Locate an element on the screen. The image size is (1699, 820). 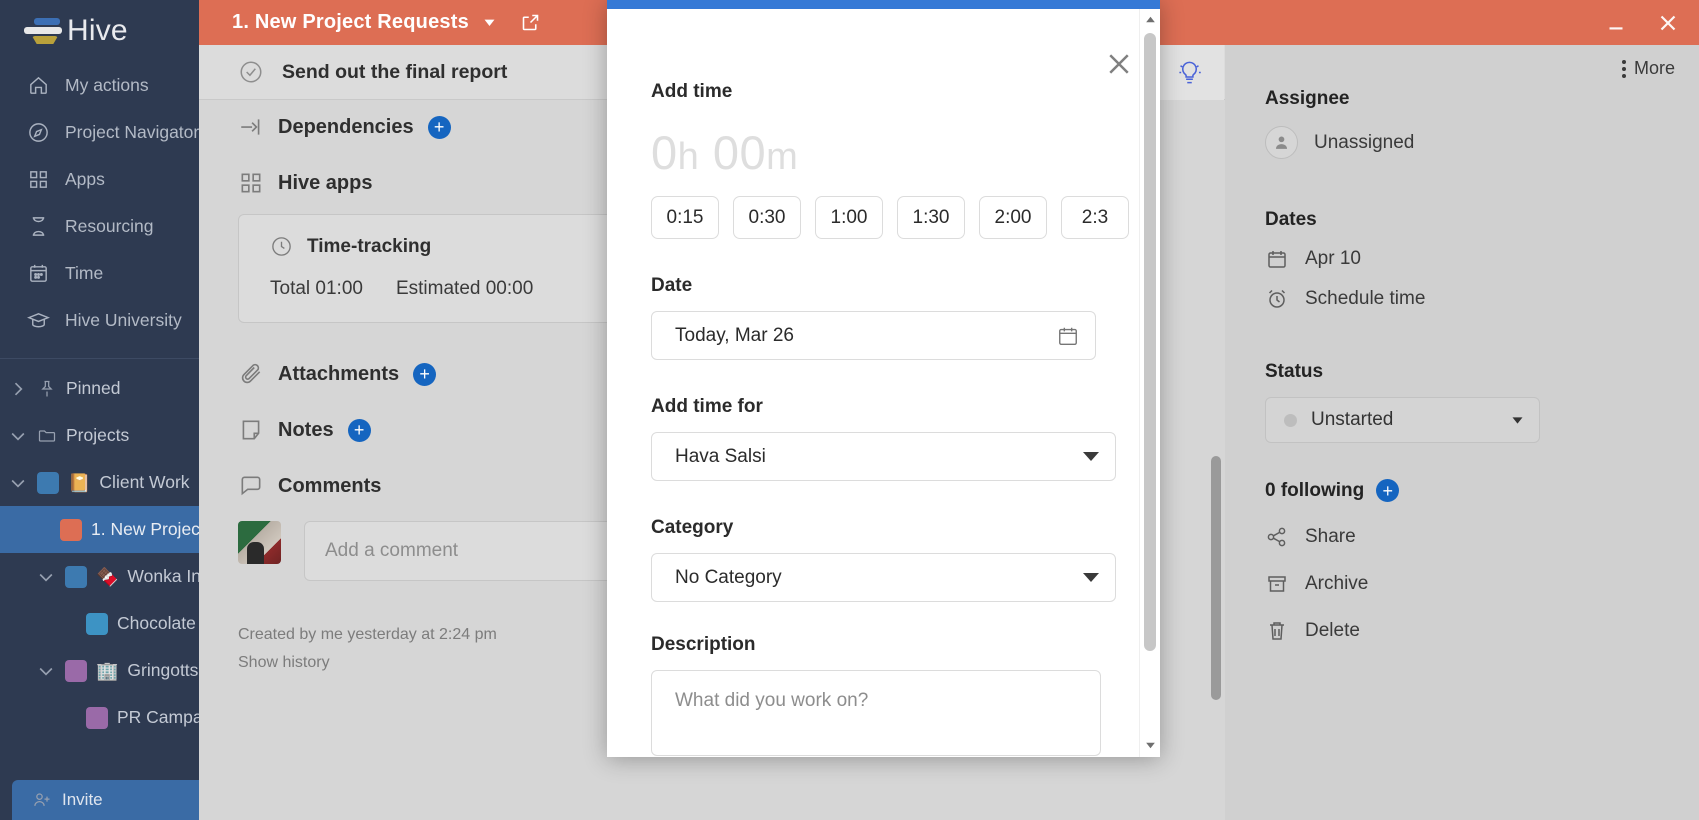
quick-time-chip: 0:15 is located at coordinates (685, 217).